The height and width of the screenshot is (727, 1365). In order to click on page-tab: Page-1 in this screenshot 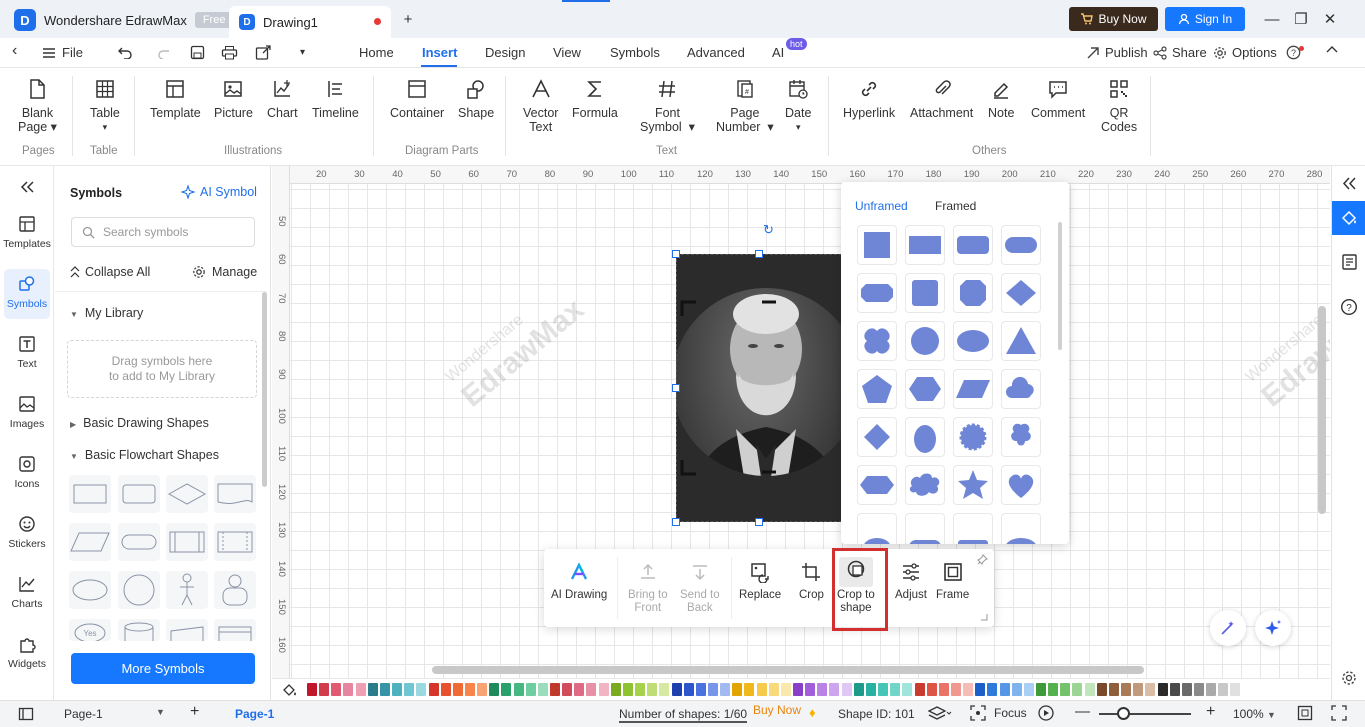, I will do `click(254, 714)`.